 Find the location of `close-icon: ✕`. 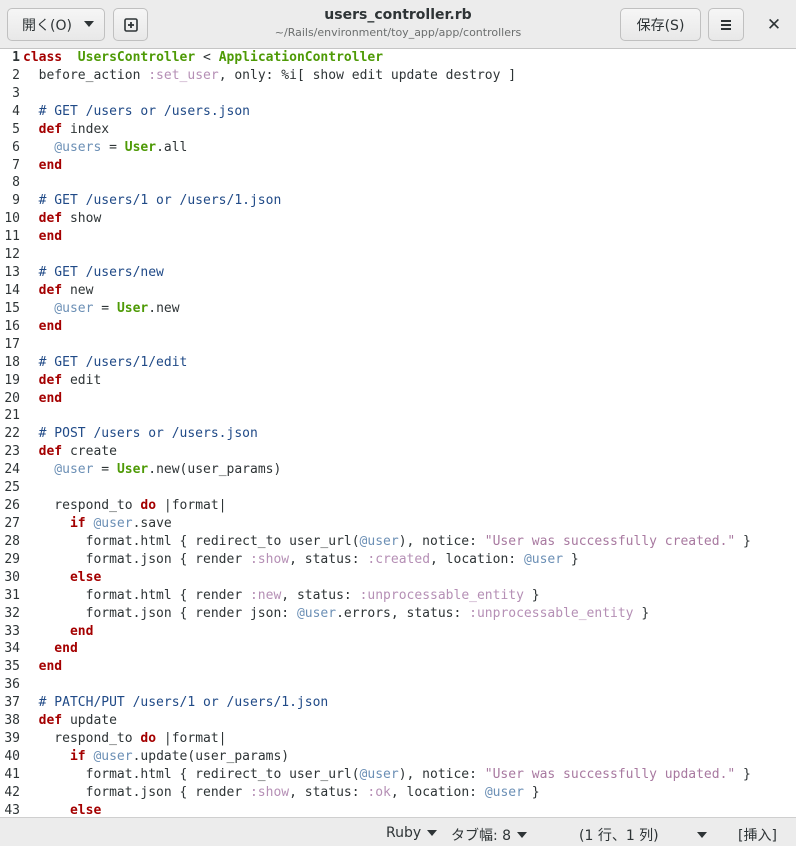

close-icon: ✕ is located at coordinates (774, 25).